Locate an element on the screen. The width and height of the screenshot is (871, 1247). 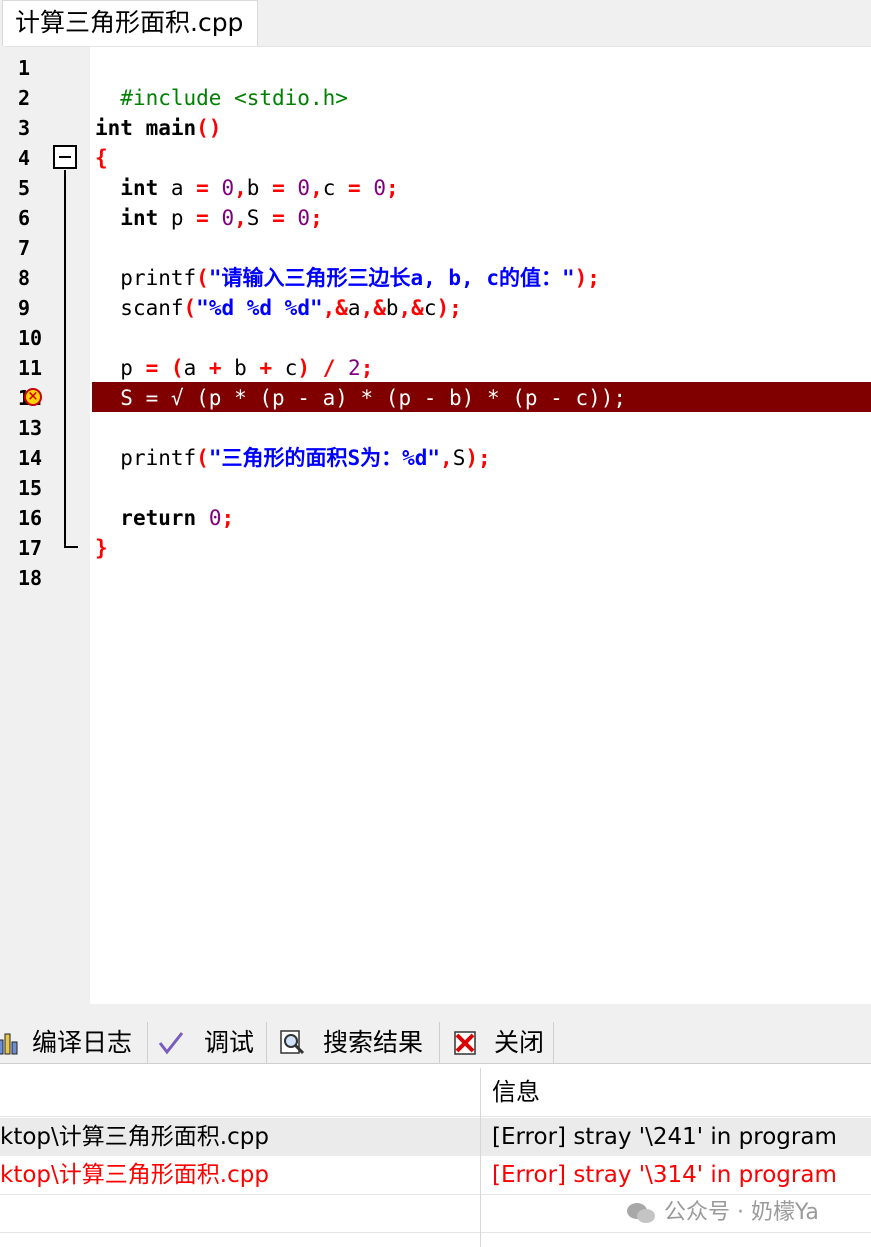
column-divider is located at coordinates (480, 1157).